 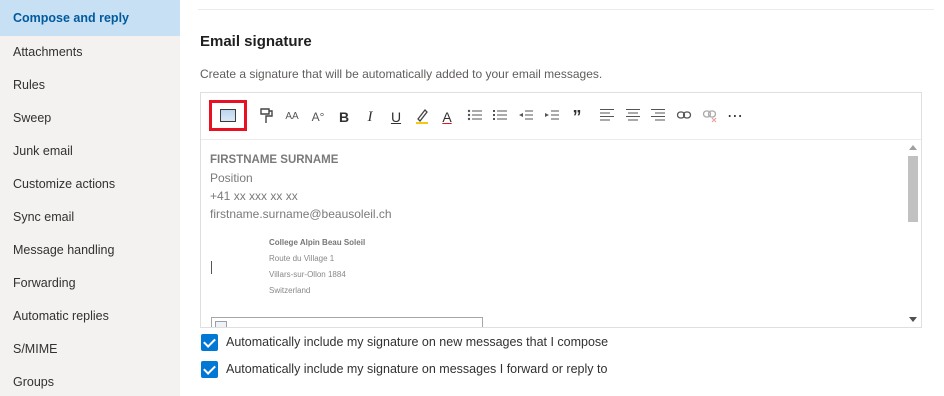 I want to click on sidebar-item-message-handling: Message handling, so click(x=90, y=250).